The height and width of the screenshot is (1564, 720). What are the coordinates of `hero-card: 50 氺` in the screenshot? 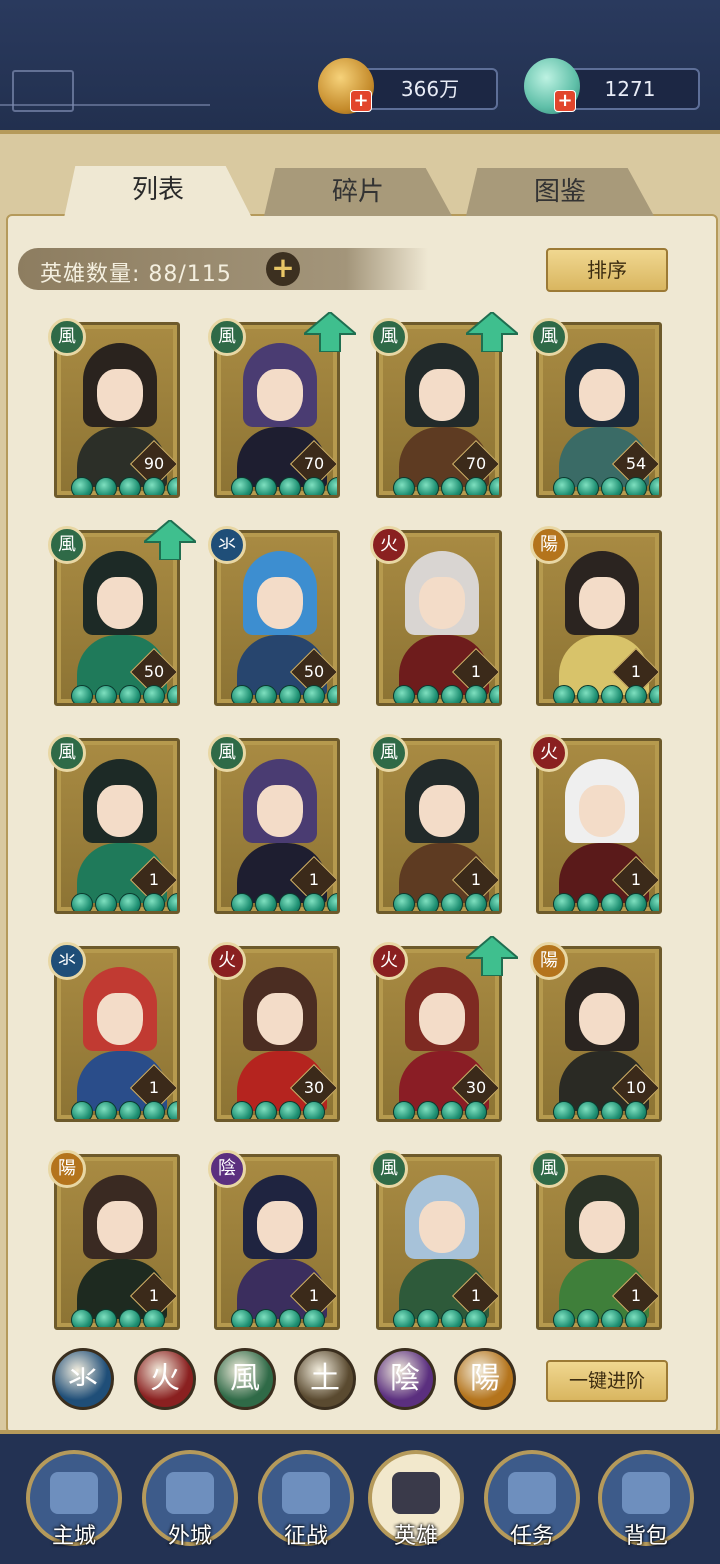 It's located at (274, 616).